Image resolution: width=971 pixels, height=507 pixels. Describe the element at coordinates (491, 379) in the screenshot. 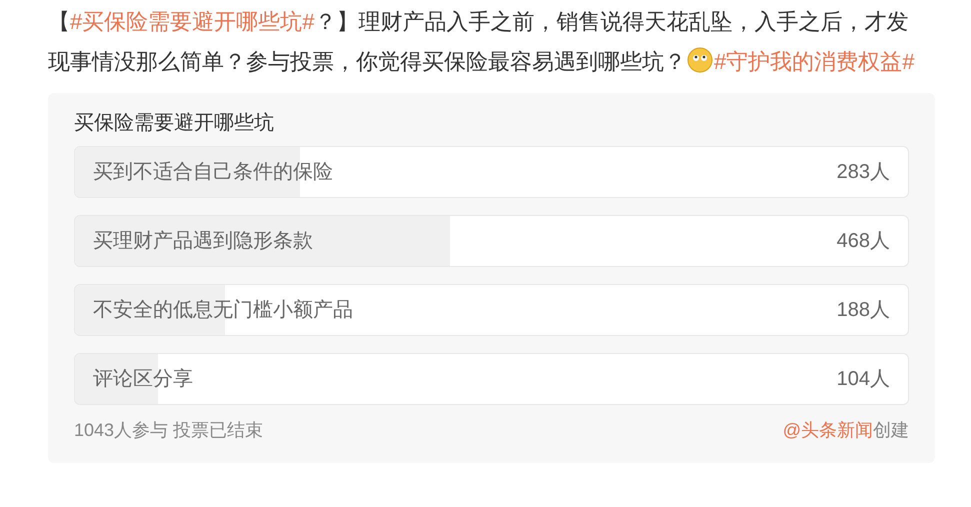

I see `poll-option: 评论区分享 104人` at that location.